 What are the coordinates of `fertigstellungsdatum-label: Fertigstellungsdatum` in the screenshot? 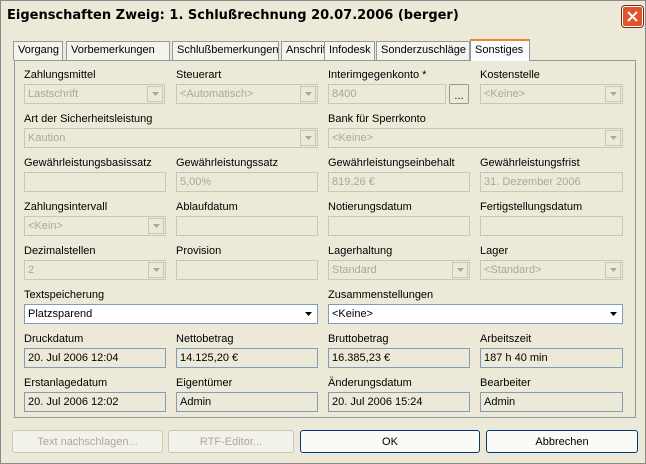 It's located at (531, 207).